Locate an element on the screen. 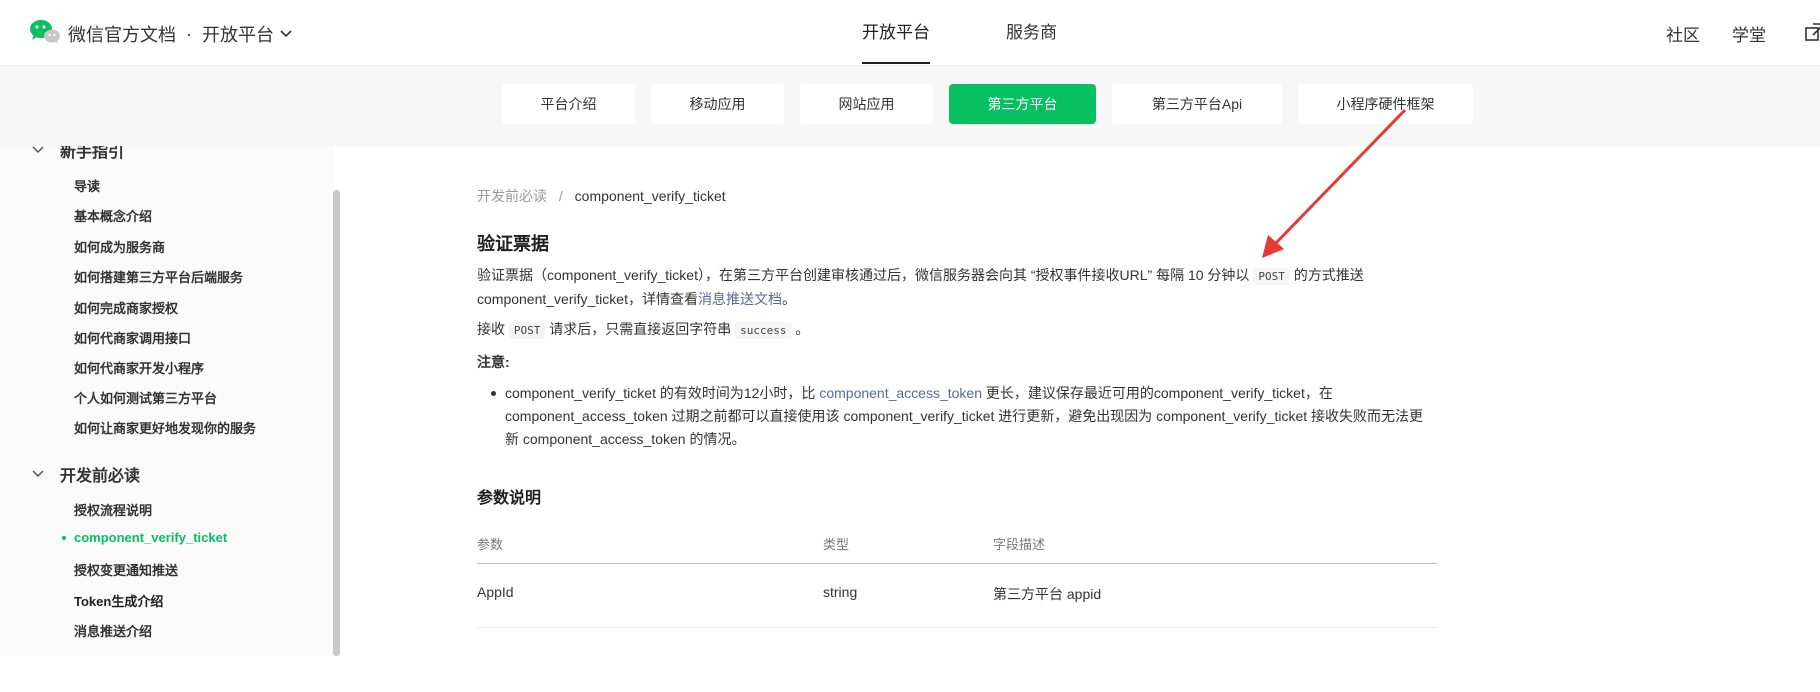 The width and height of the screenshot is (1820, 692). top-nav-open-platform: 开放平台 is located at coordinates (896, 33).